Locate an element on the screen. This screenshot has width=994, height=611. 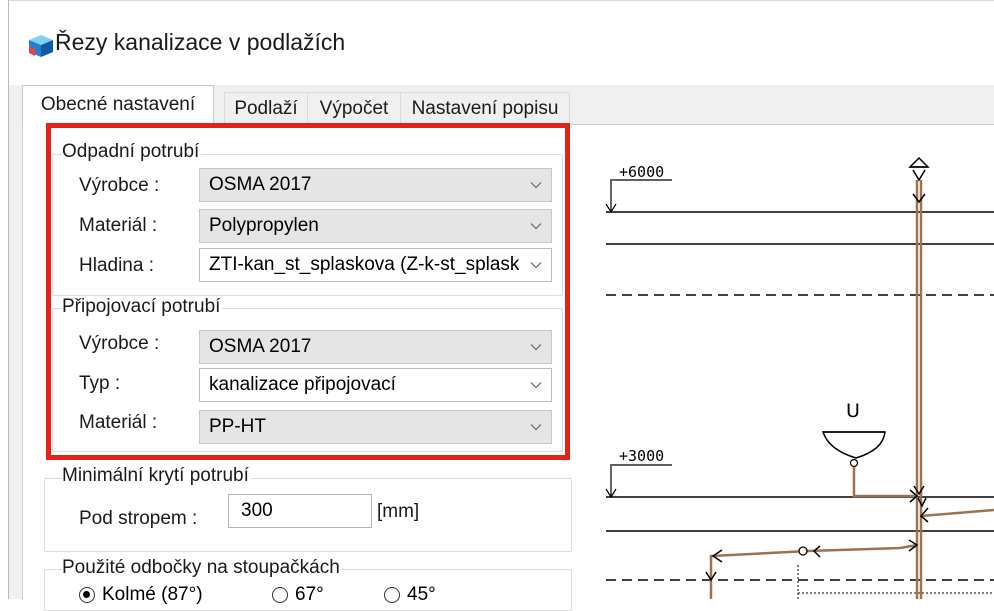
radio-45: 45° is located at coordinates (410, 595).